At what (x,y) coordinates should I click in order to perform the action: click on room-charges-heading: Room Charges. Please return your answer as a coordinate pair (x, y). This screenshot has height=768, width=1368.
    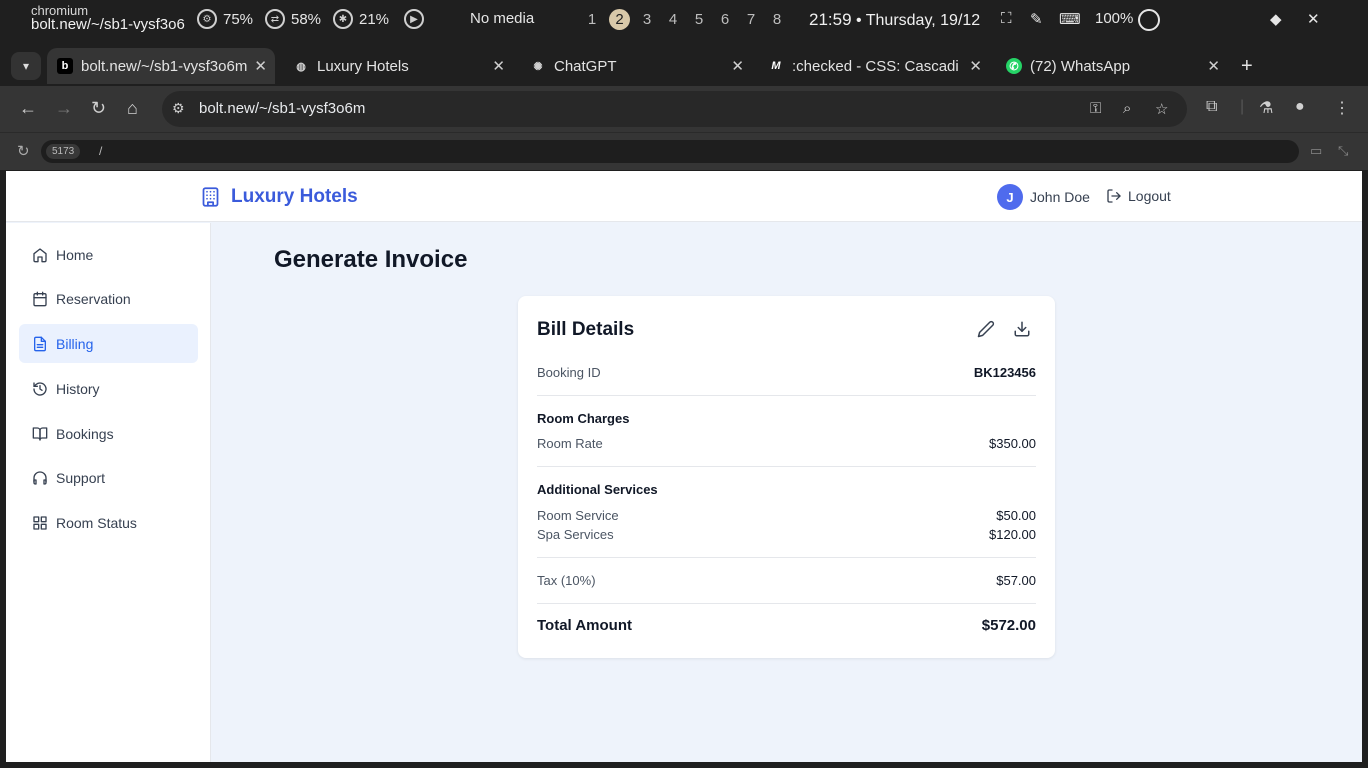
    Looking at the image, I should click on (583, 418).